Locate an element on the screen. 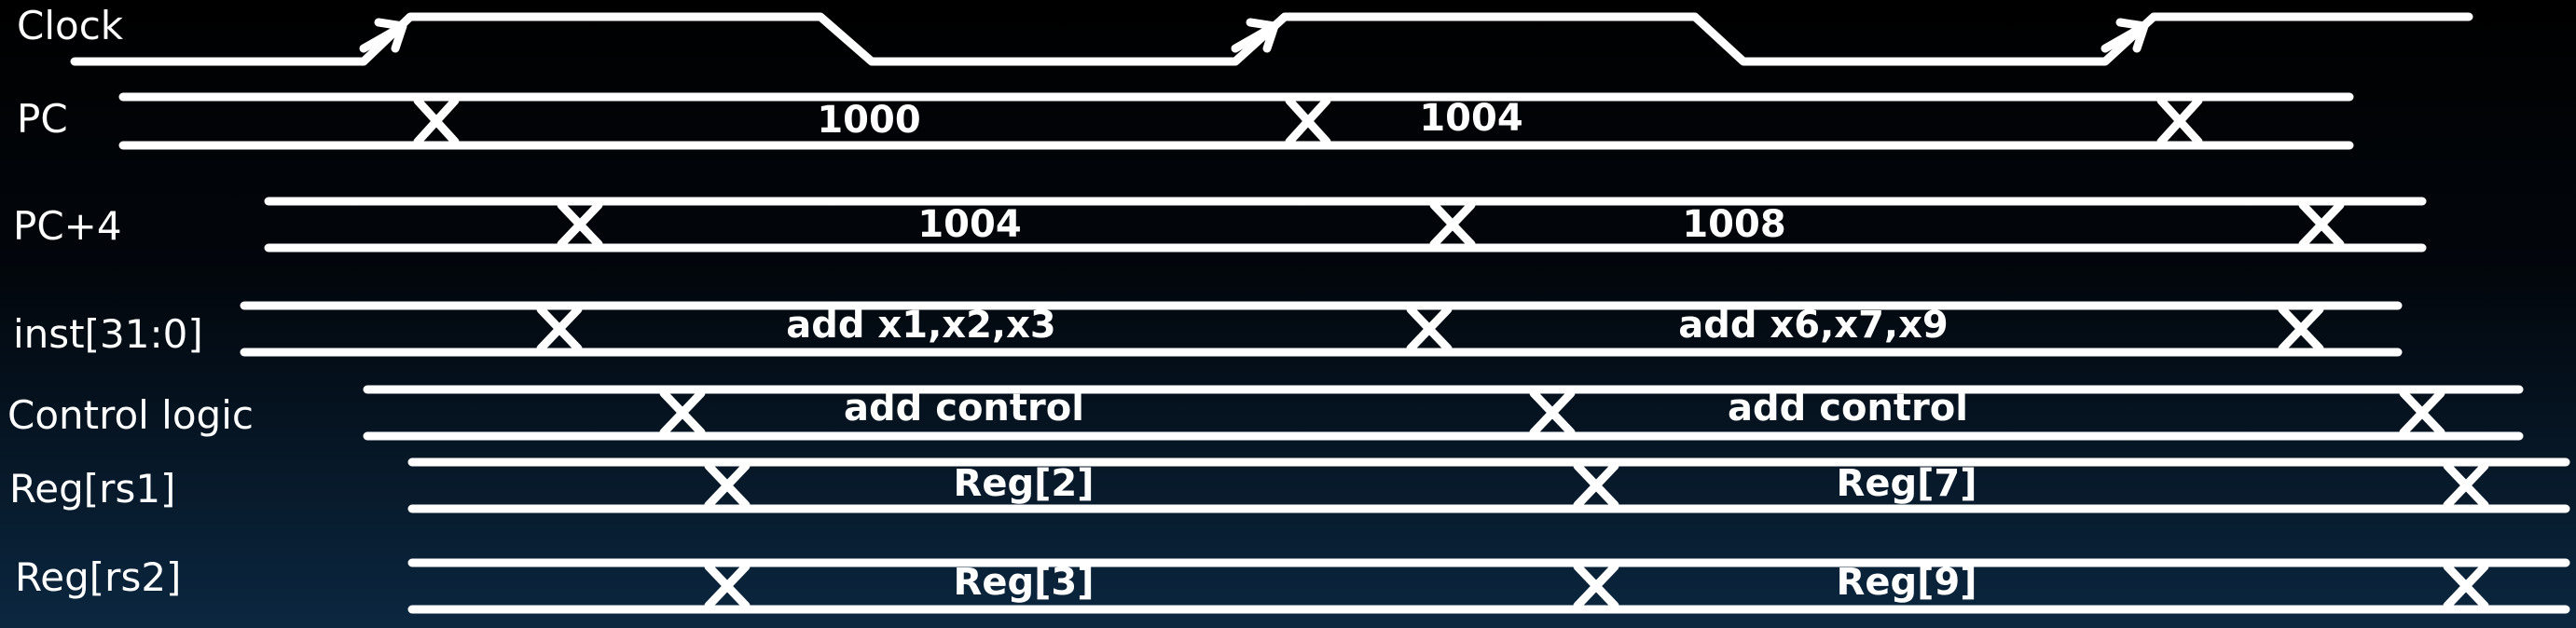  bus-value: Reg[3] is located at coordinates (1024, 583).